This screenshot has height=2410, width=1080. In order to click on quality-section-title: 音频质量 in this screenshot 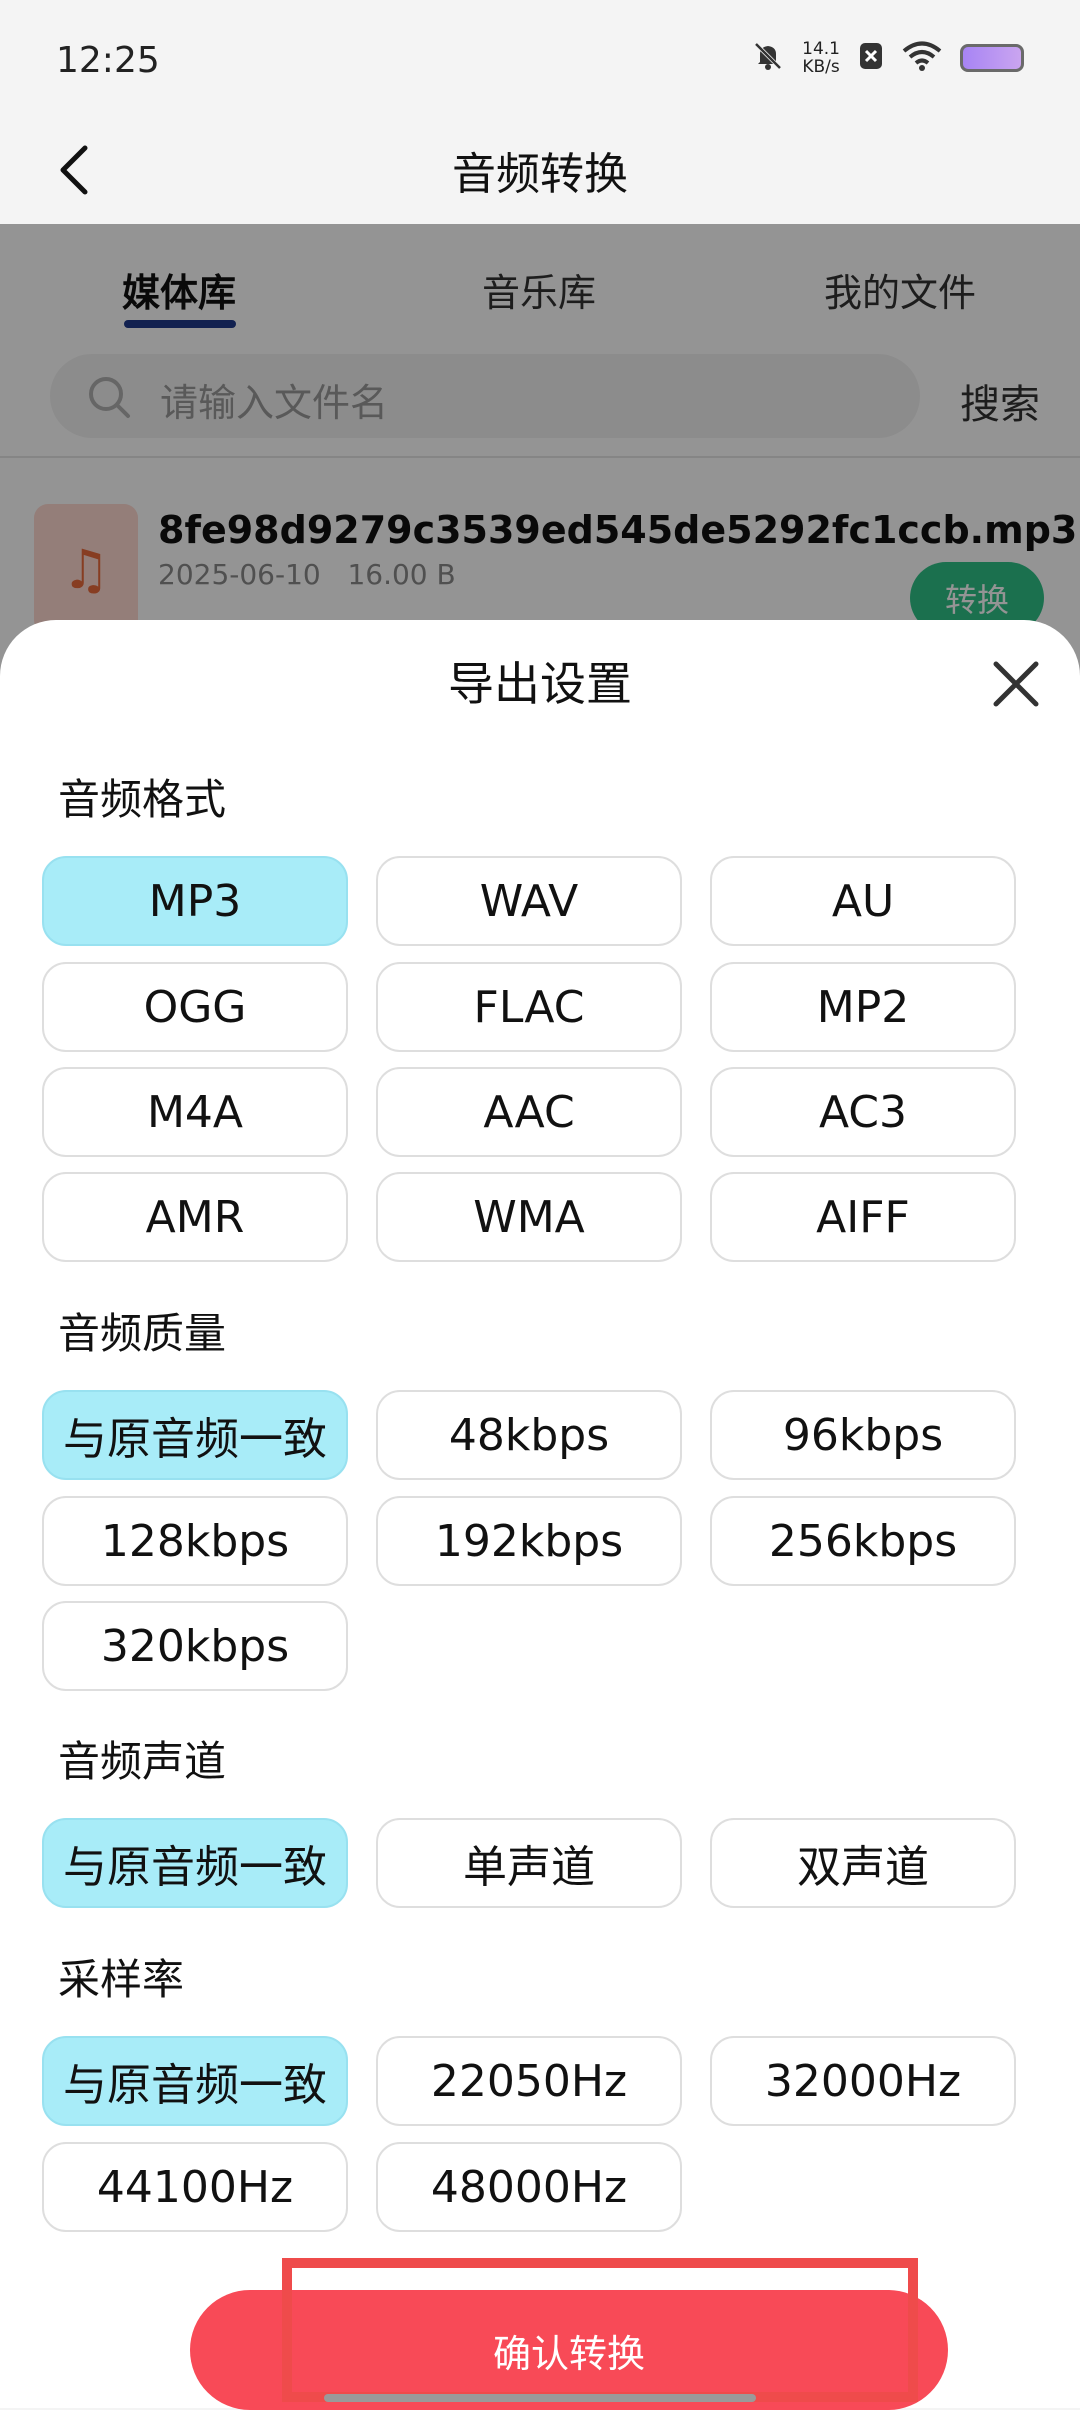, I will do `click(142, 1333)`.